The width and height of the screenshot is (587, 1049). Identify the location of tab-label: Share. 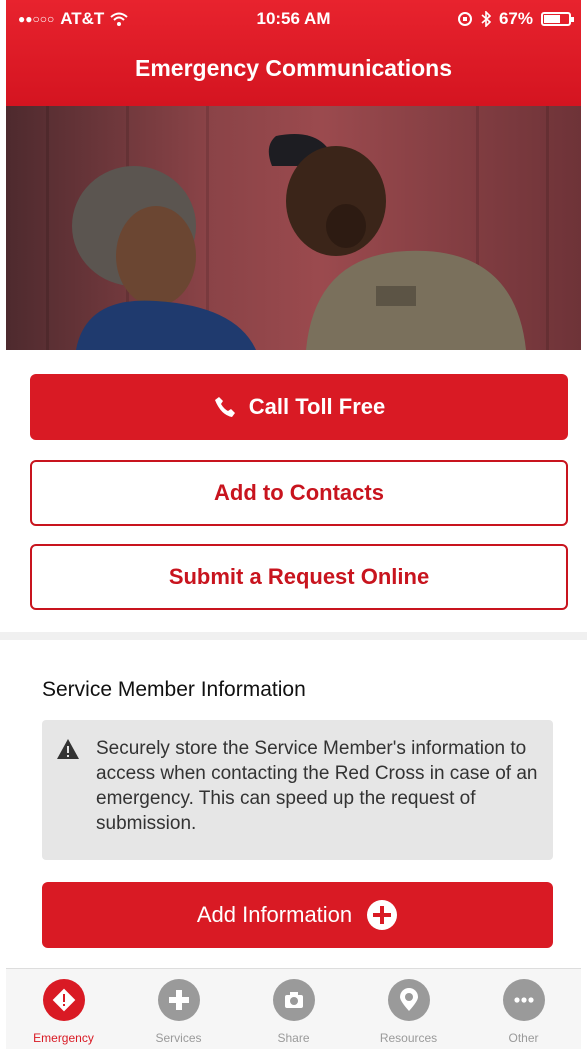
(293, 1038).